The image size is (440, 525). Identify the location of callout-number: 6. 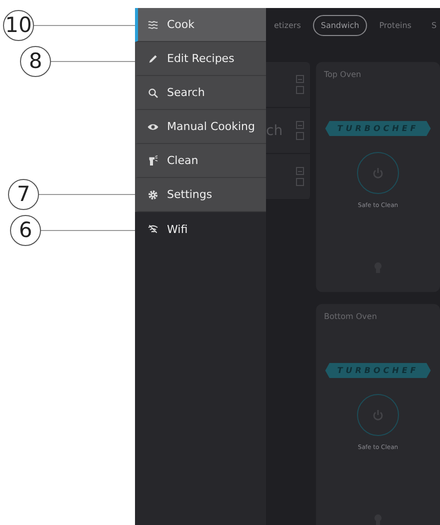
(25, 230).